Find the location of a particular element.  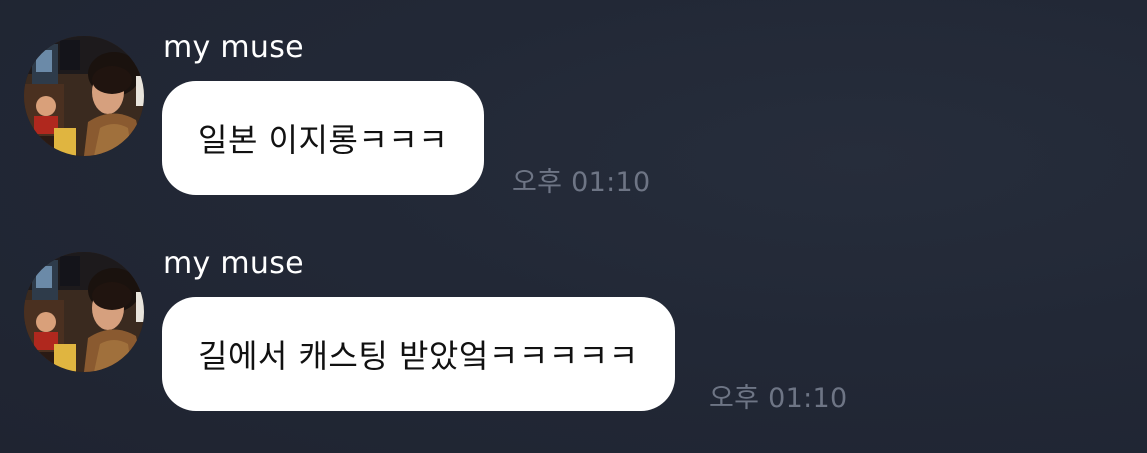

message-text: 일본 이지롱ㅋㅋㅋ is located at coordinates (323, 140).